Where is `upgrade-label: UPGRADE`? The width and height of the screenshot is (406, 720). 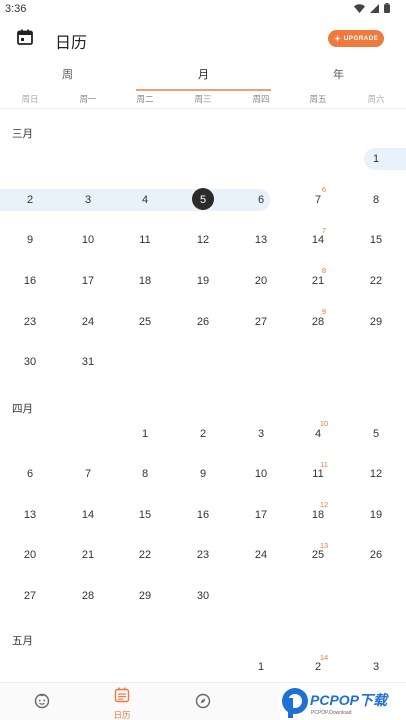
upgrade-label: UPGRADE is located at coordinates (361, 38).